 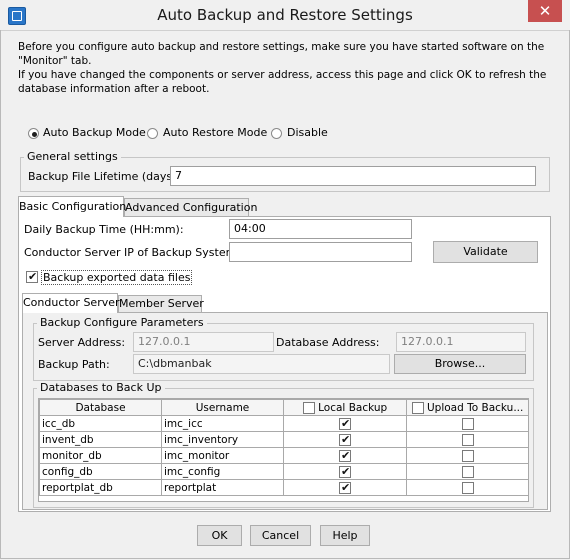 What do you see at coordinates (100, 423) in the screenshot?
I see `database-cell: icc_db` at bounding box center [100, 423].